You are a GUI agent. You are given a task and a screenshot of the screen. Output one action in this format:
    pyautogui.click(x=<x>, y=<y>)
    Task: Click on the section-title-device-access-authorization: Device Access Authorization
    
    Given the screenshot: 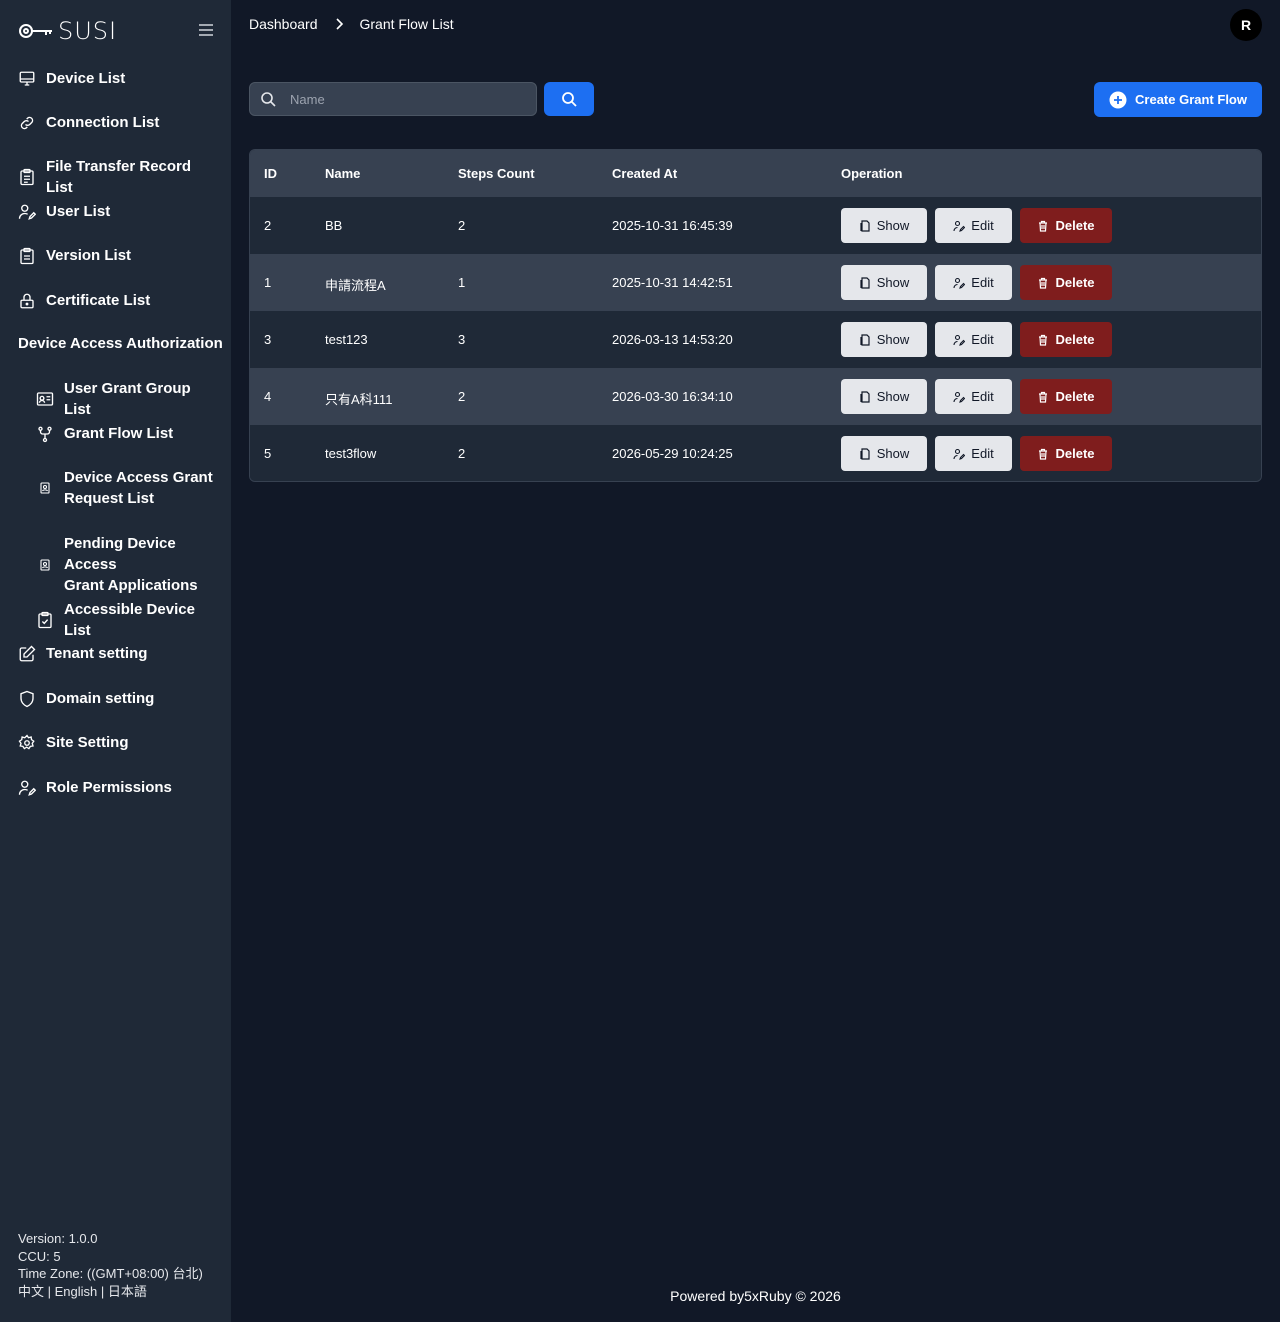 What is the action you would take?
    pyautogui.click(x=120, y=343)
    